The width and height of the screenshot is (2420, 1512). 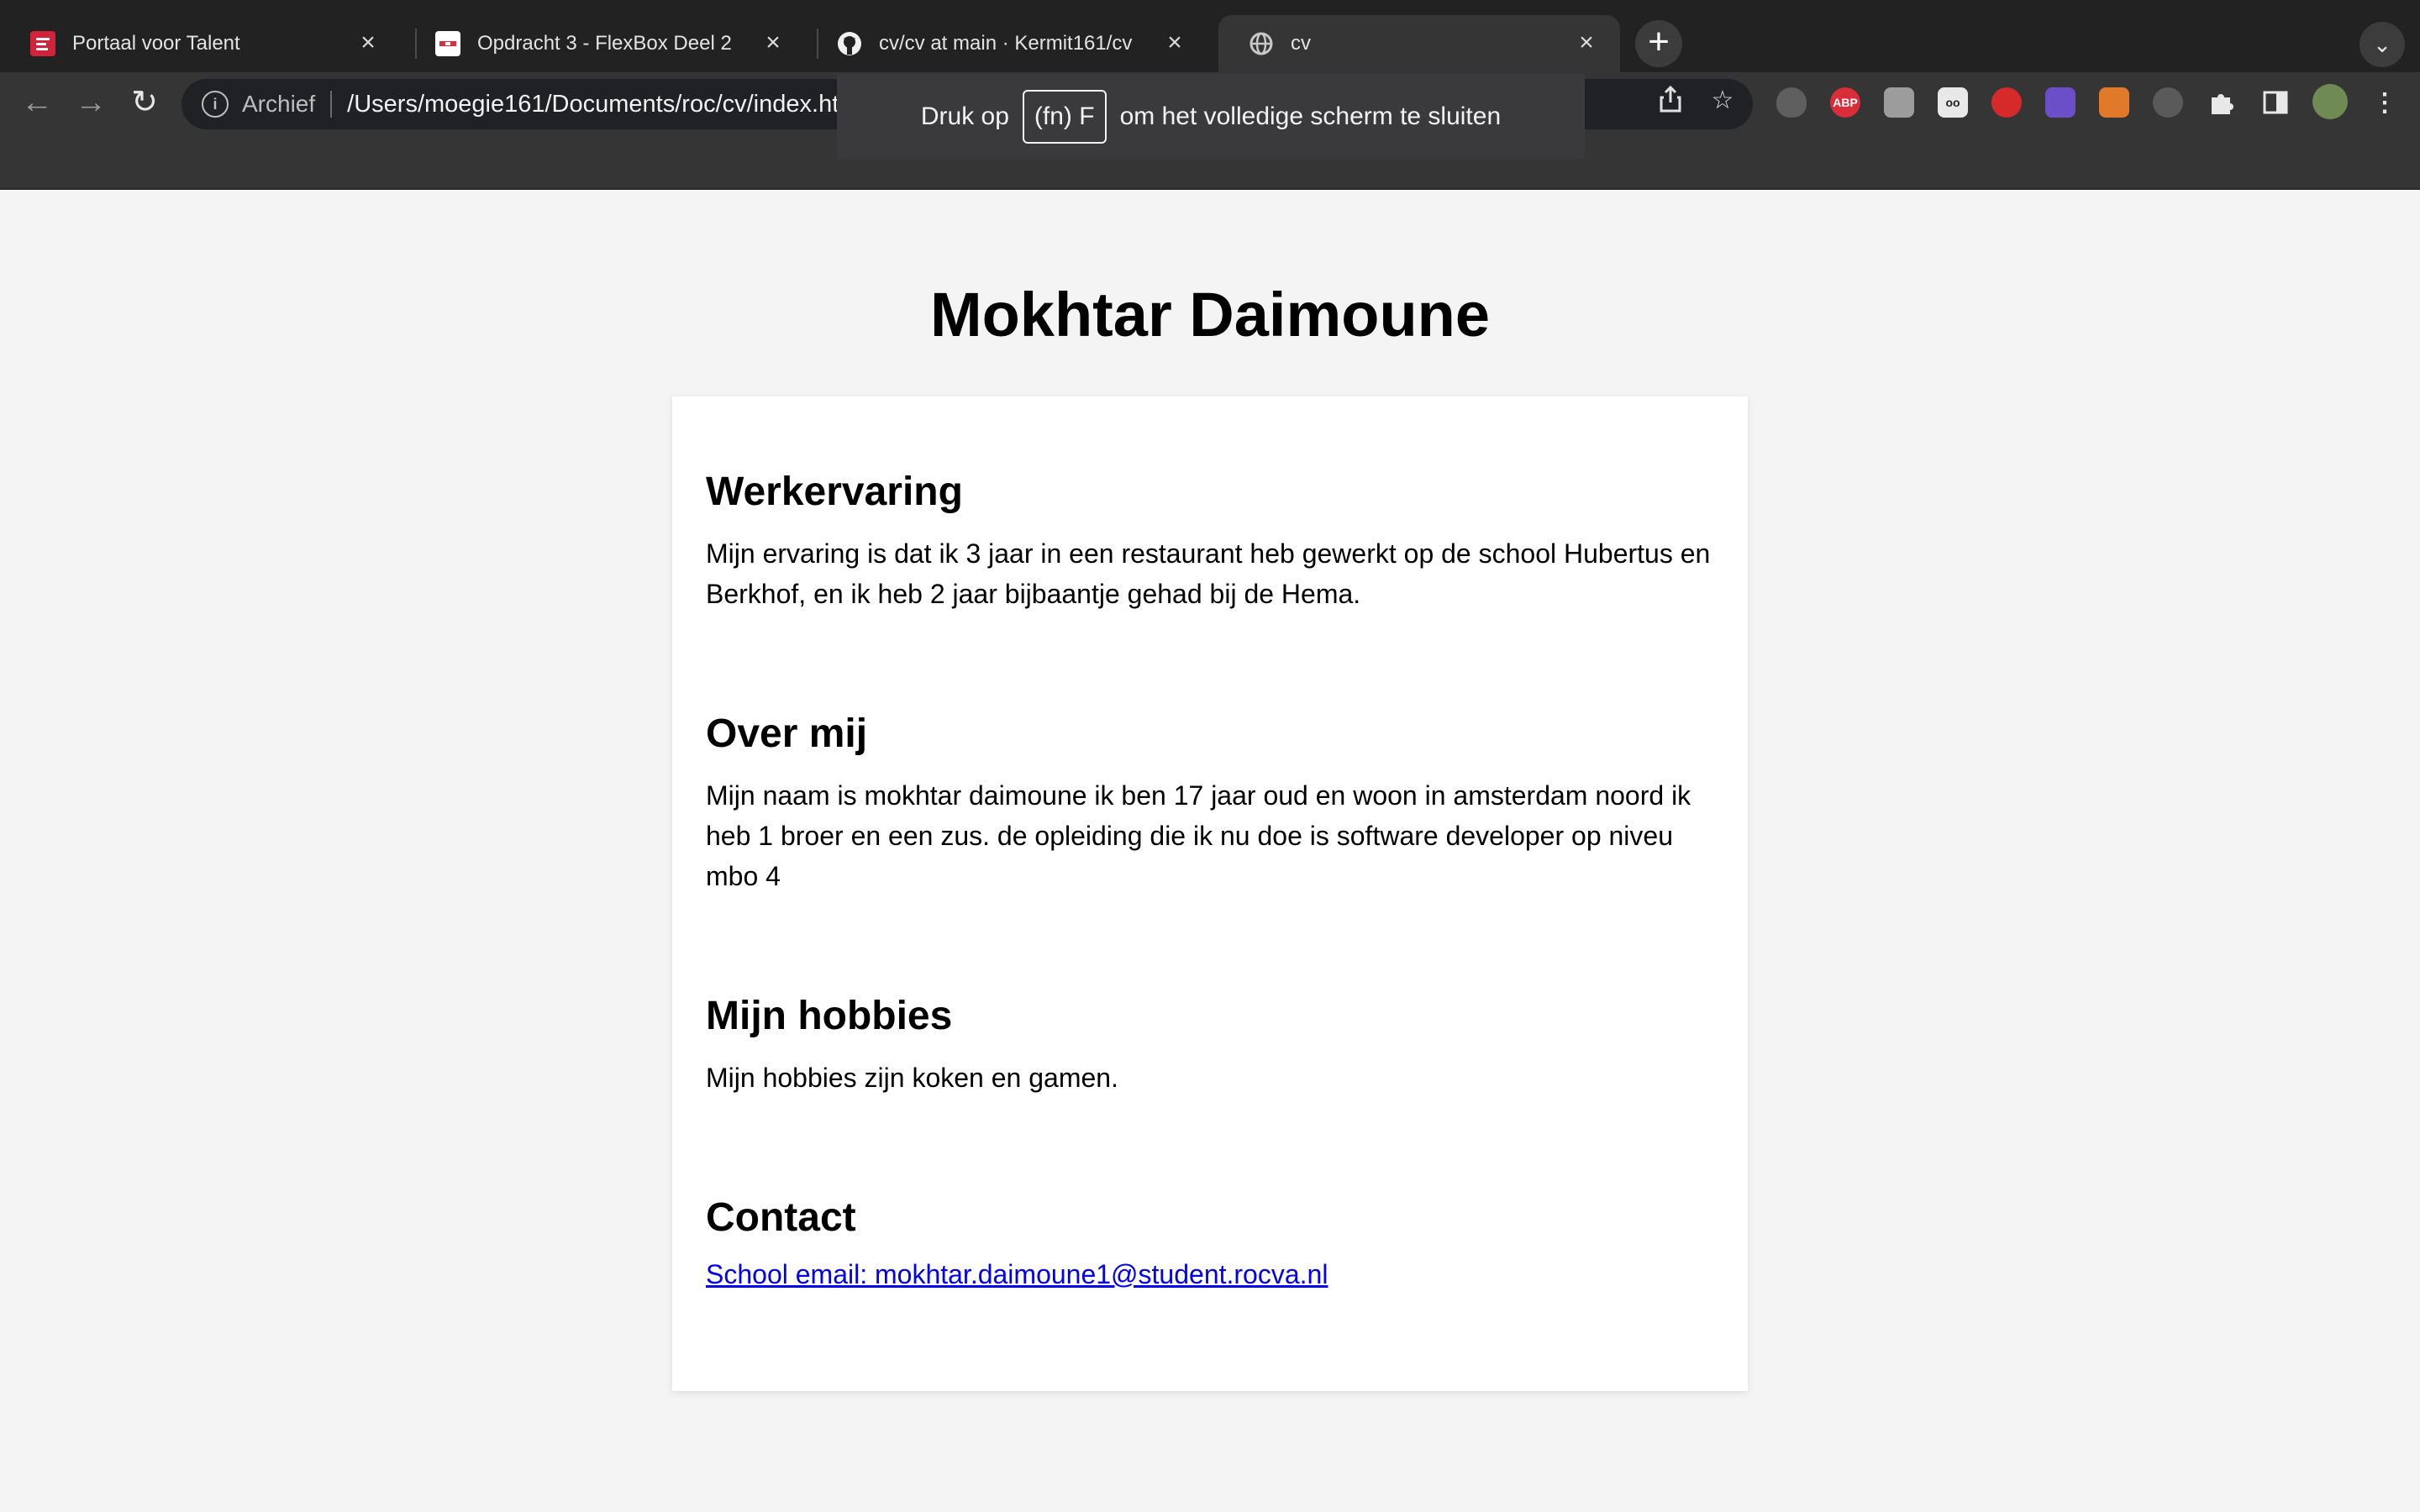 I want to click on document-icon, so click(x=448, y=43).